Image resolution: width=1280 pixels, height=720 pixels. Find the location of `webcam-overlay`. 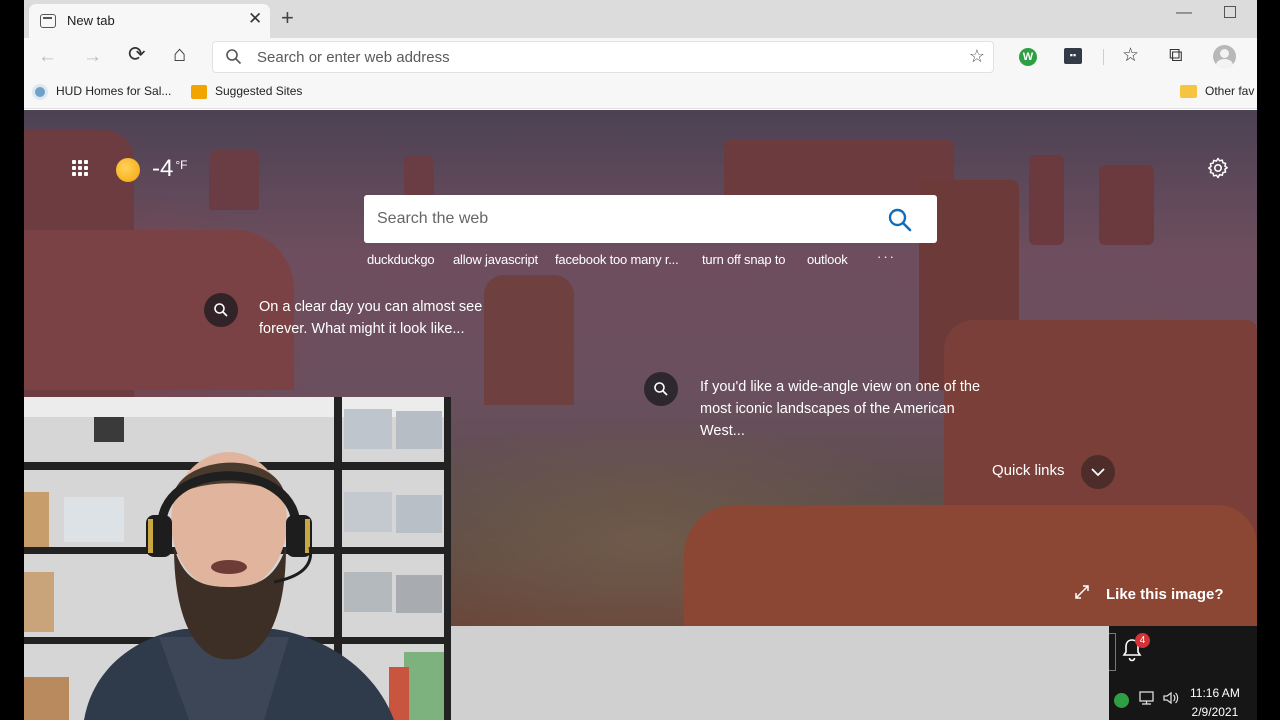

webcam-overlay is located at coordinates (237, 558).